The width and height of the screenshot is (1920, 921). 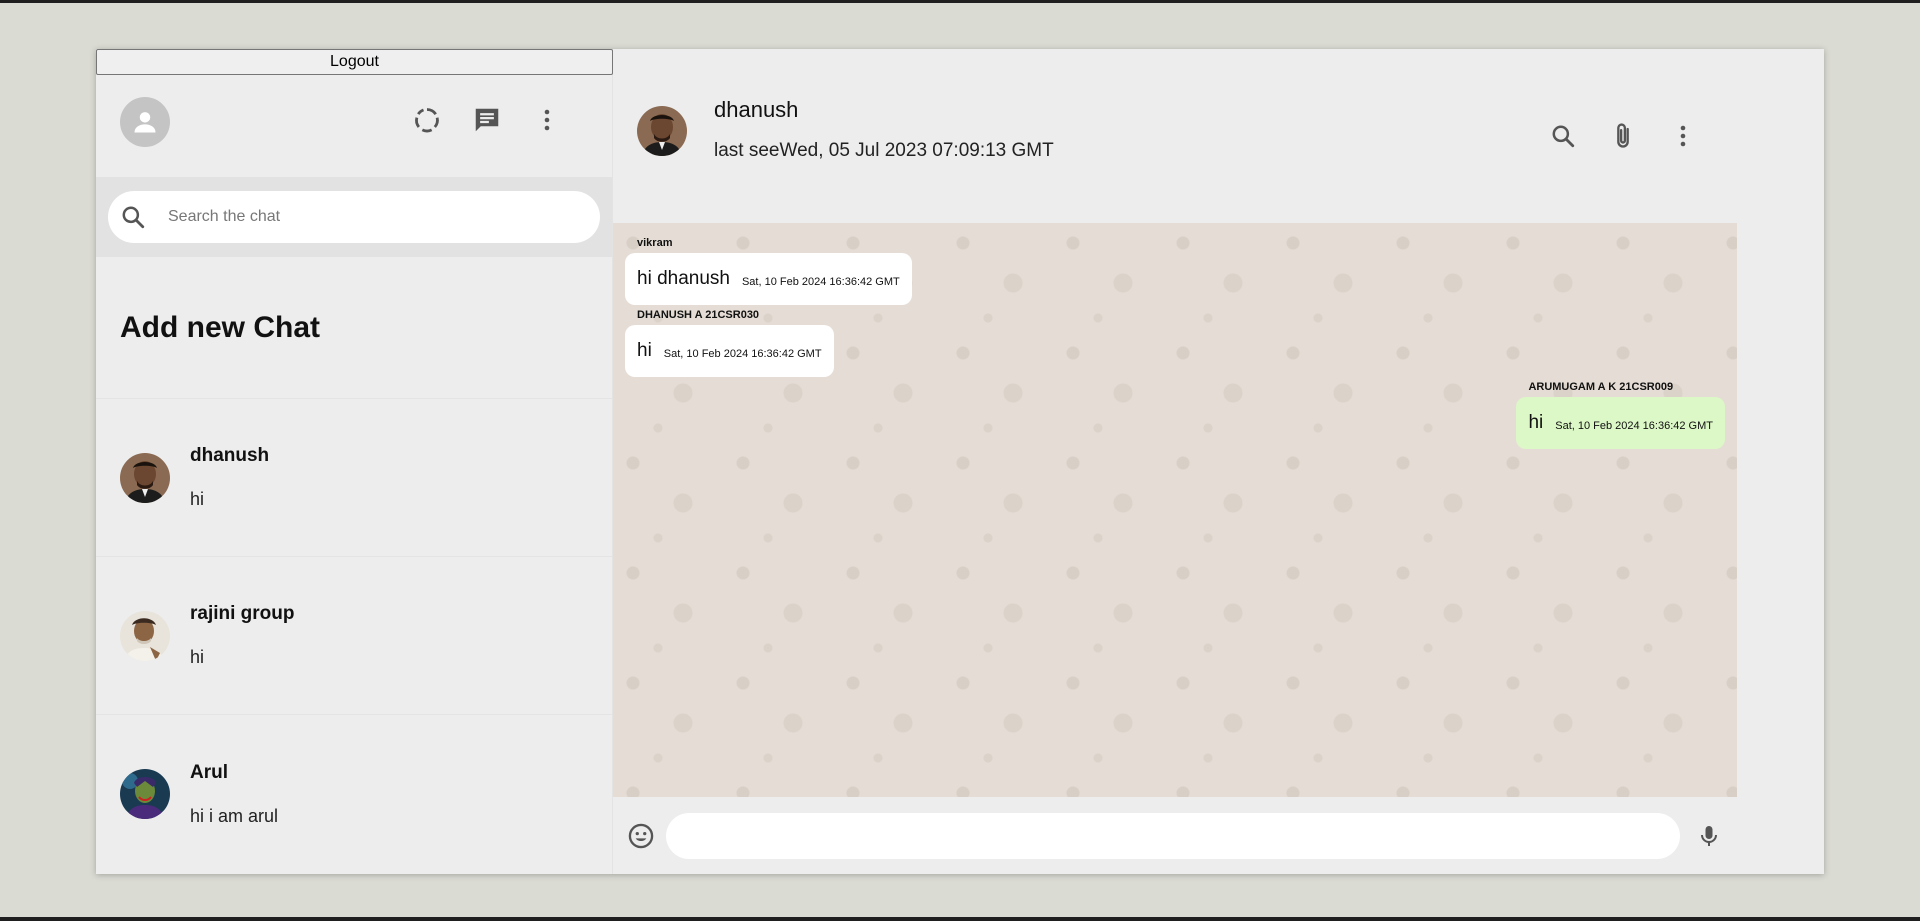 I want to click on message-input, so click(x=1173, y=835).